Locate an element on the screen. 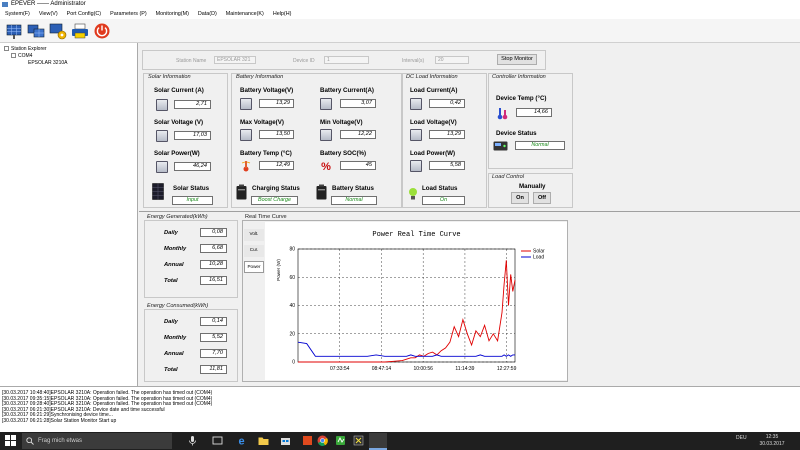 The height and width of the screenshot is (450, 800). taskbar: Frag mich etwas e DEU 12:35 30.03.2017 is located at coordinates (400, 441).